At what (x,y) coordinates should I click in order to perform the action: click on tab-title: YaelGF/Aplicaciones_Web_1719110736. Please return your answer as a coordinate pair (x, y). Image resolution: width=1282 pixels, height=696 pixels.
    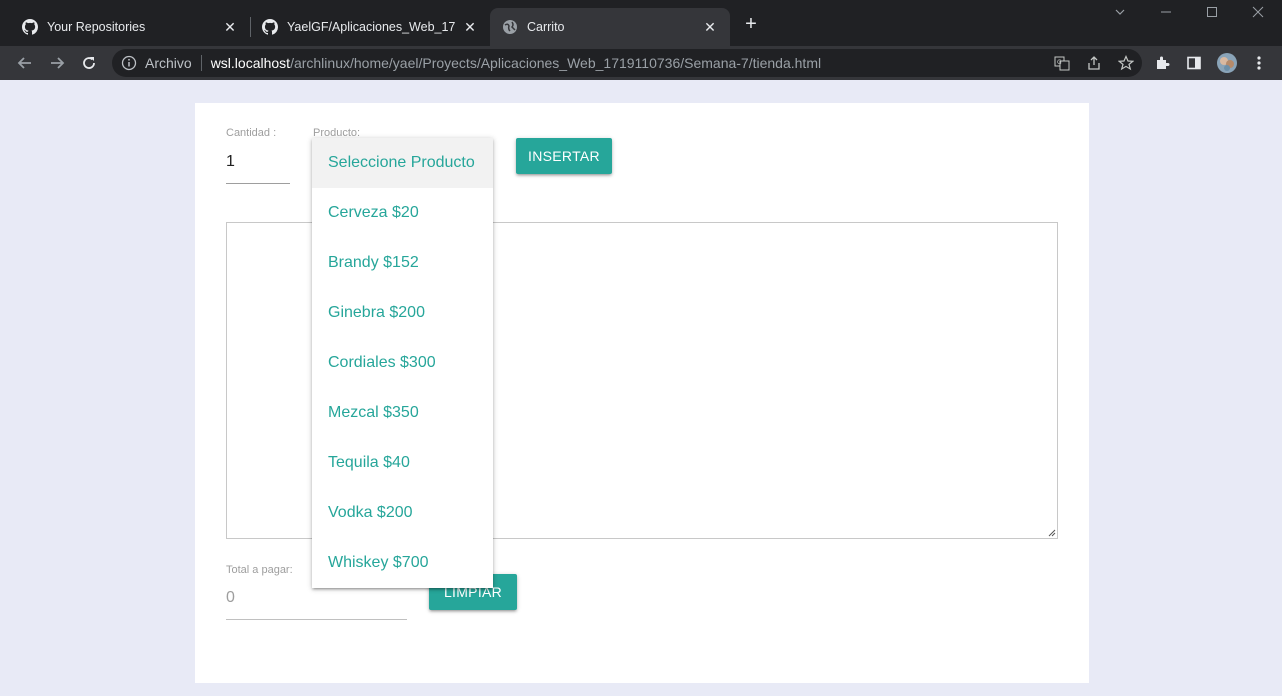
    Looking at the image, I should click on (371, 27).